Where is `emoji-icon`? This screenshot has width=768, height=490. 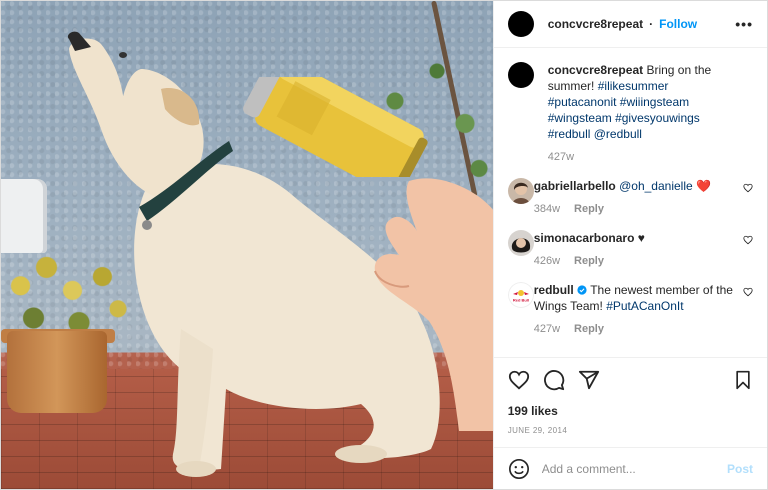
emoji-icon is located at coordinates (519, 469).